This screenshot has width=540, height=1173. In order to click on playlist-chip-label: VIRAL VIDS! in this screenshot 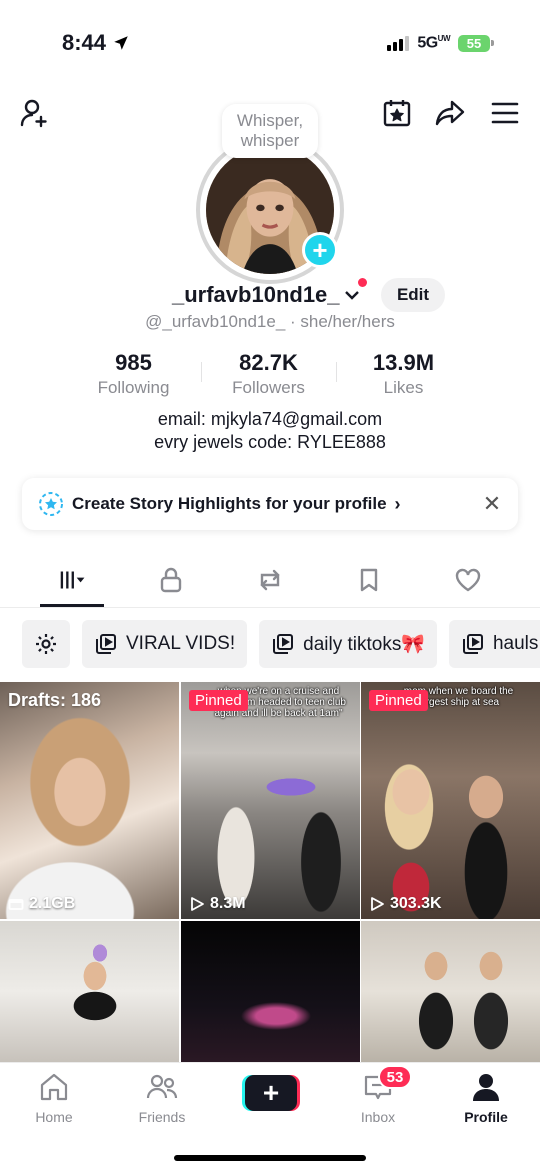, I will do `click(181, 643)`.